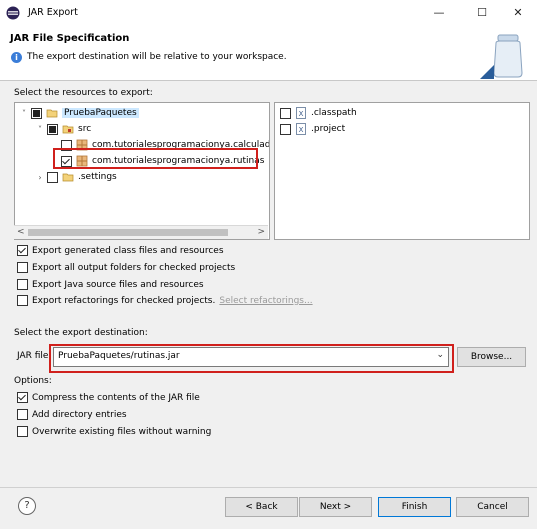  Describe the element at coordinates (22, 414) in the screenshot. I see `directory-entries-checkbox` at that location.